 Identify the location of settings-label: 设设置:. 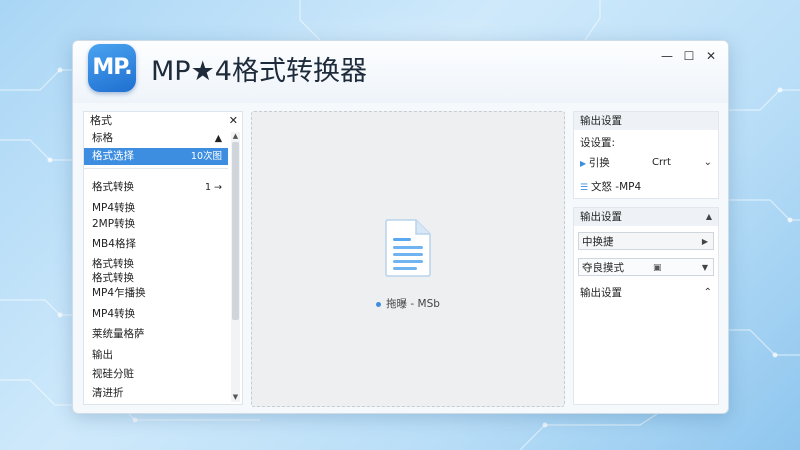
(598, 143).